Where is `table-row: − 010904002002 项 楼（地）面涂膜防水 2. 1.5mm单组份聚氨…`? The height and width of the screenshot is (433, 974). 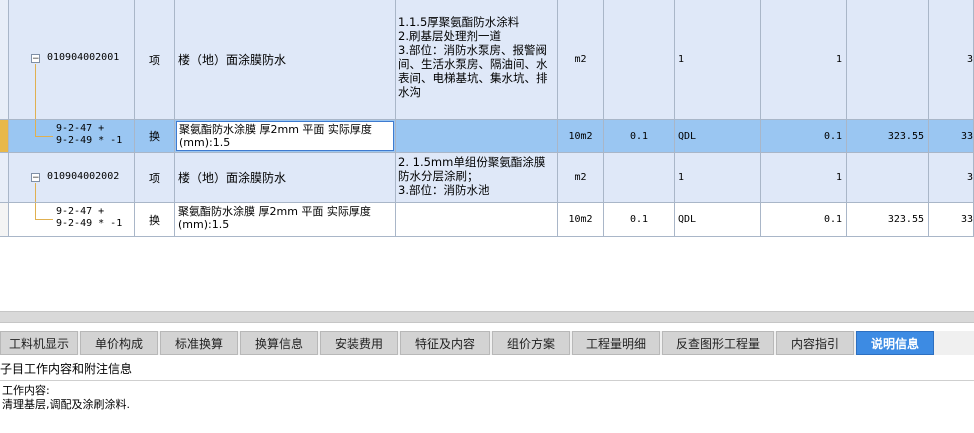 table-row: − 010904002002 项 楼（地）面涂膜防水 2. 1.5mm单组份聚氨… is located at coordinates (487, 178).